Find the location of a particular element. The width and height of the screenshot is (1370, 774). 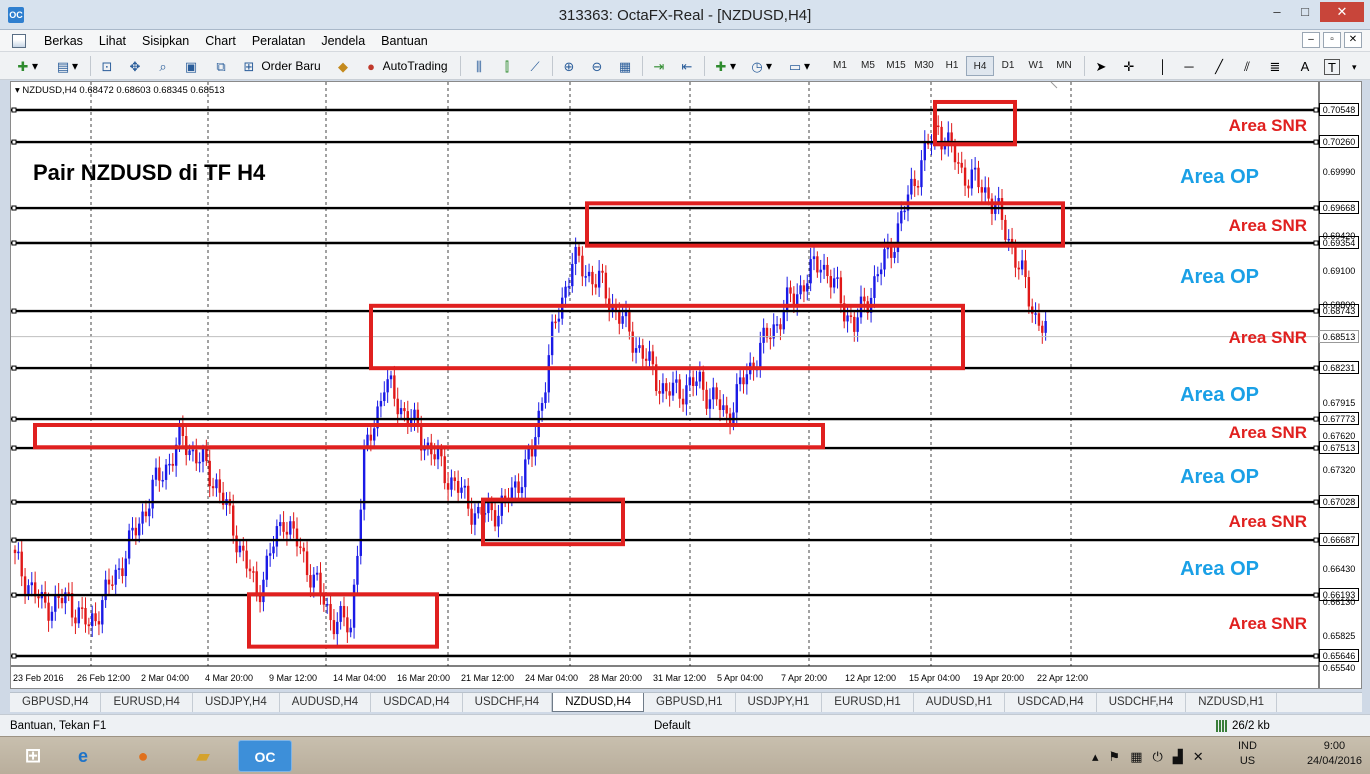

taskbar-octafx: OC is located at coordinates (265, 756).